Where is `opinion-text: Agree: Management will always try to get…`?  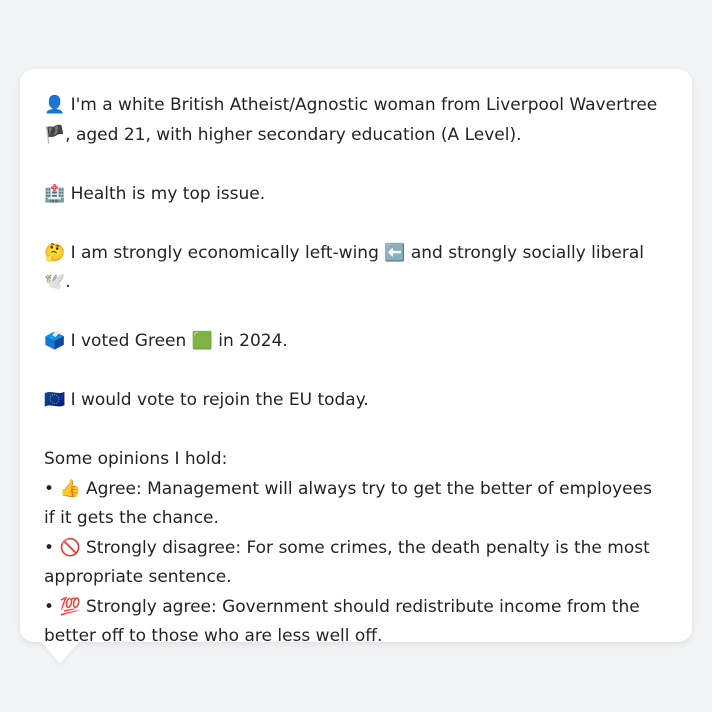
opinion-text: Agree: Management will always try to get… is located at coordinates (348, 503).